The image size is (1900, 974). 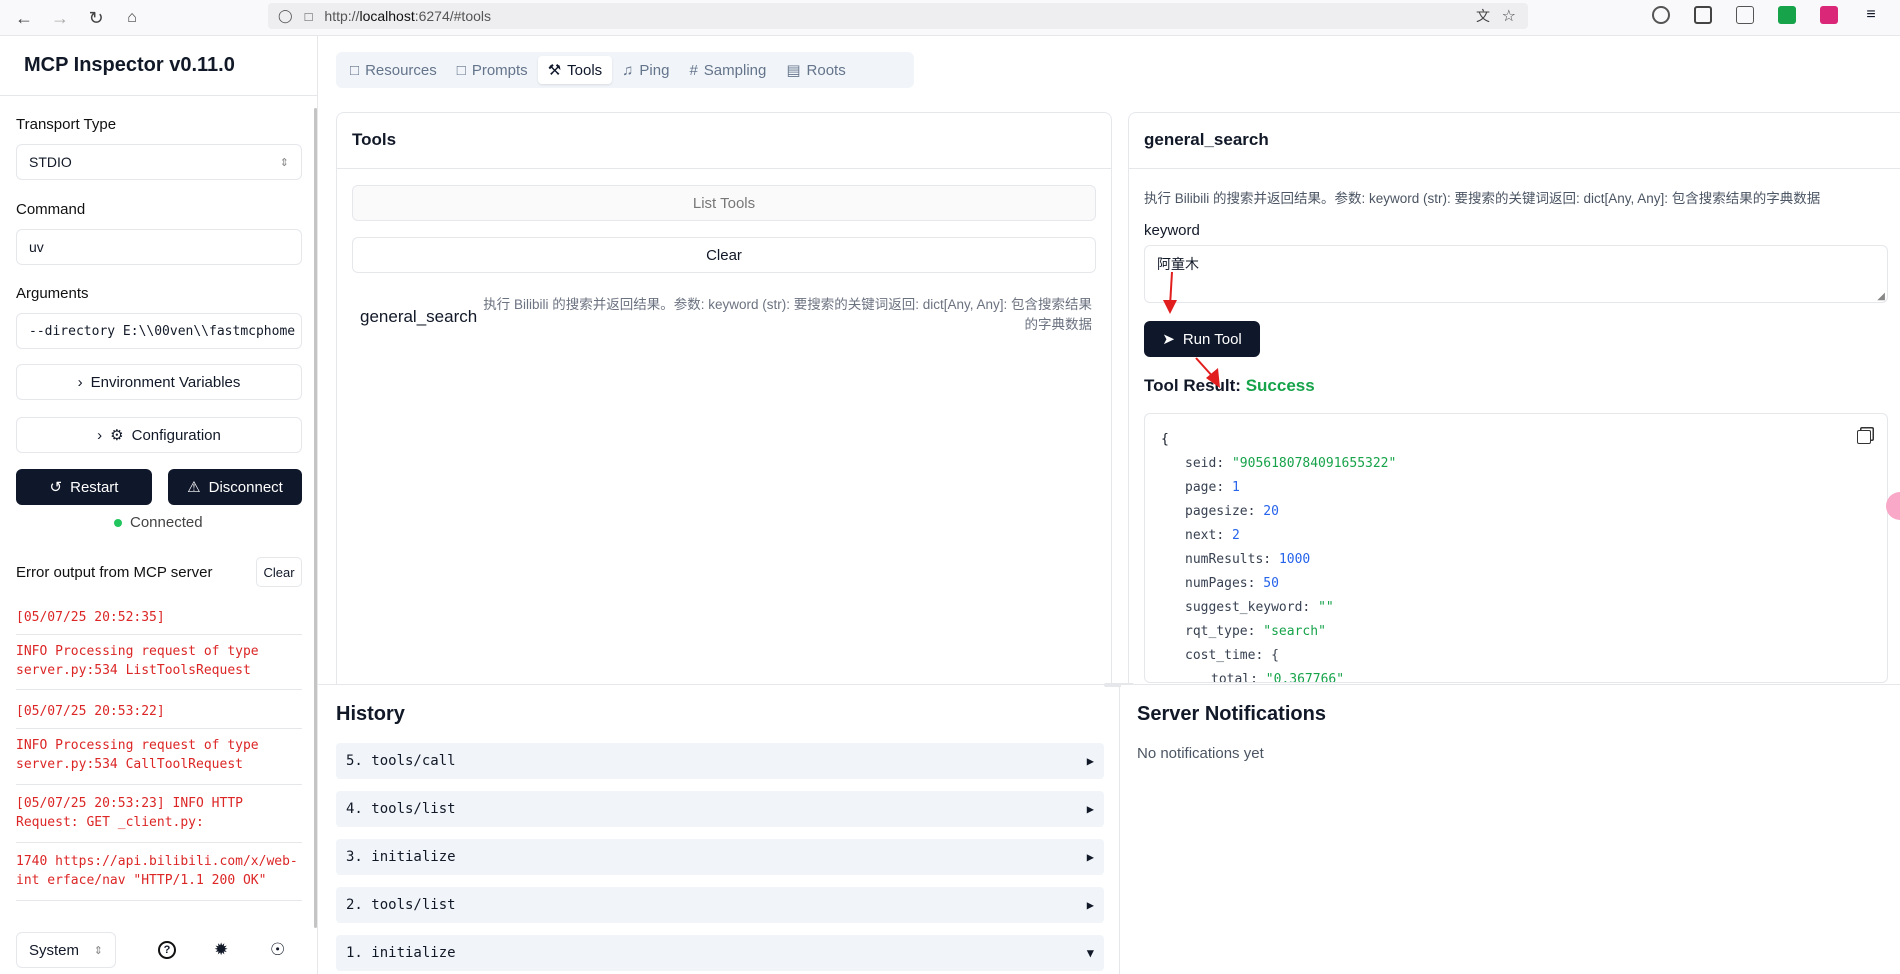 I want to click on history-panel, so click(x=726, y=828).